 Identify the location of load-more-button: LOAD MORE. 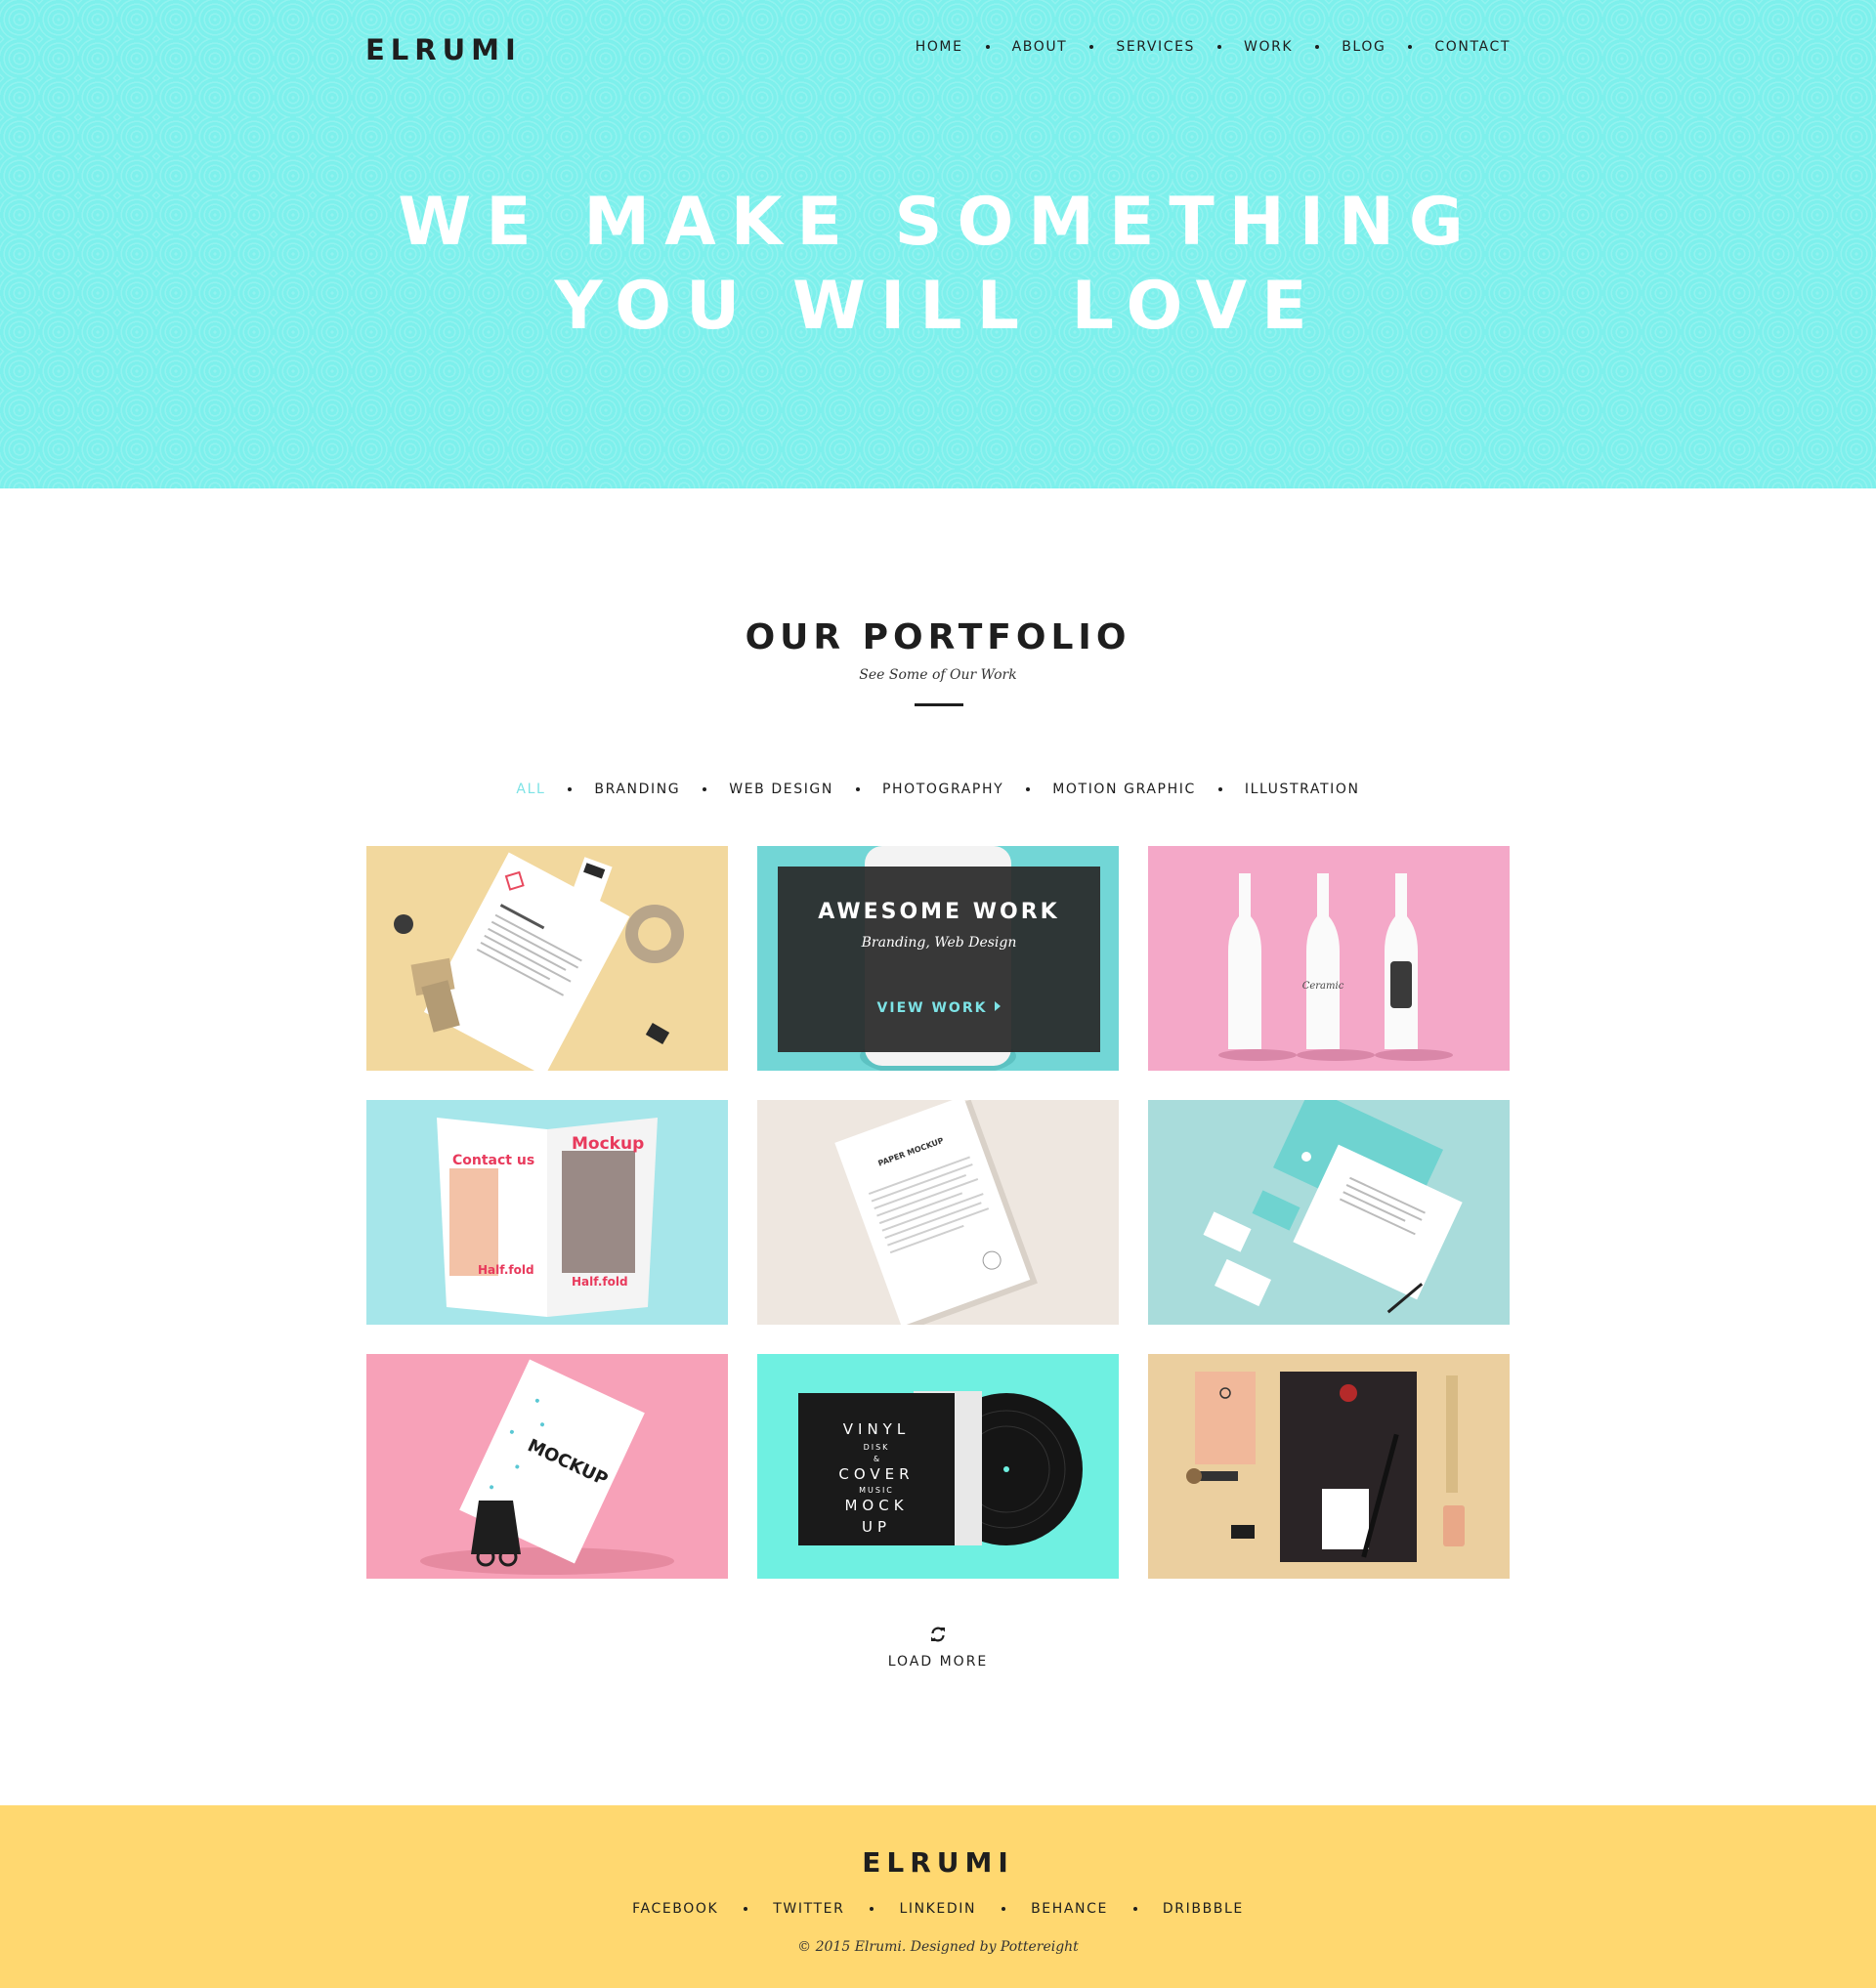
(938, 1650).